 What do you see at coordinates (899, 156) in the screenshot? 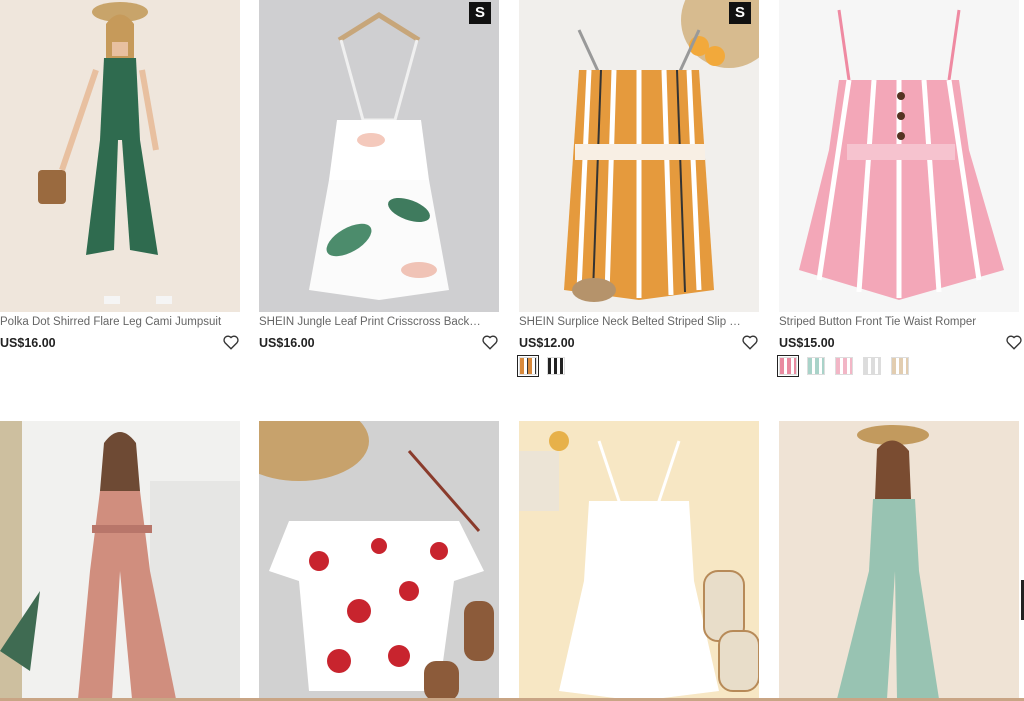
I see `product-image-striped-tie-romper` at bounding box center [899, 156].